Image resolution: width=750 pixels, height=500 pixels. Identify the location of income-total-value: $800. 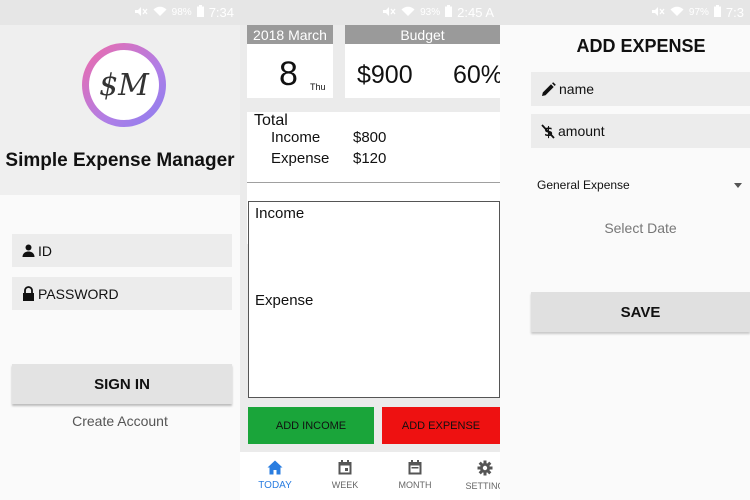
(370, 137).